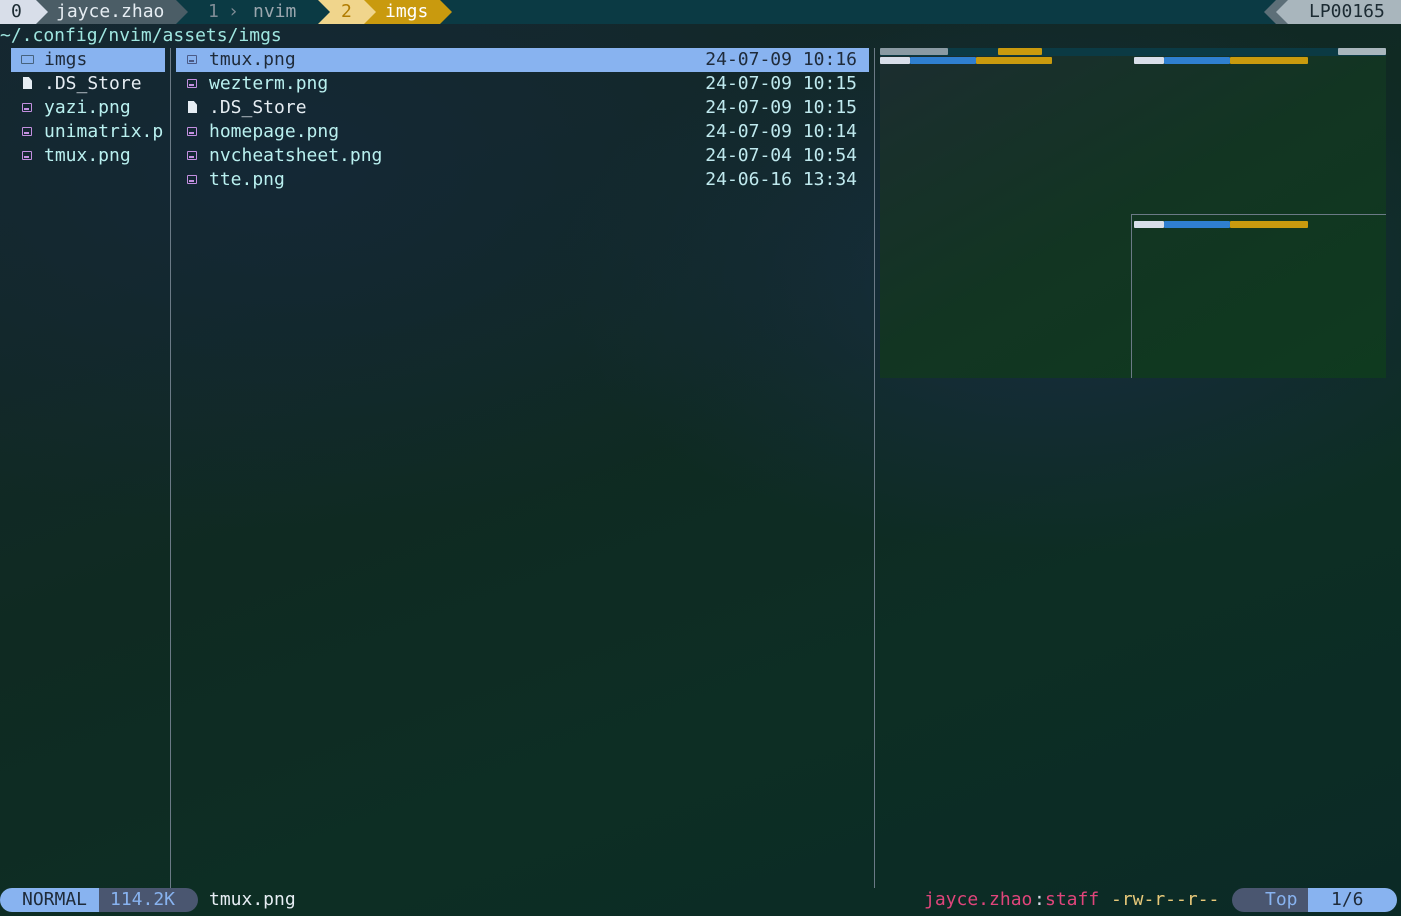  What do you see at coordinates (148, 900) in the screenshot?
I see `file-size: 114.2K` at bounding box center [148, 900].